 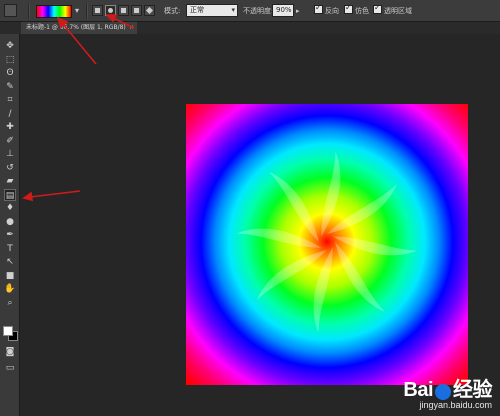 I want to click on arrow-to-gradient-tool, so click(x=55, y=194).